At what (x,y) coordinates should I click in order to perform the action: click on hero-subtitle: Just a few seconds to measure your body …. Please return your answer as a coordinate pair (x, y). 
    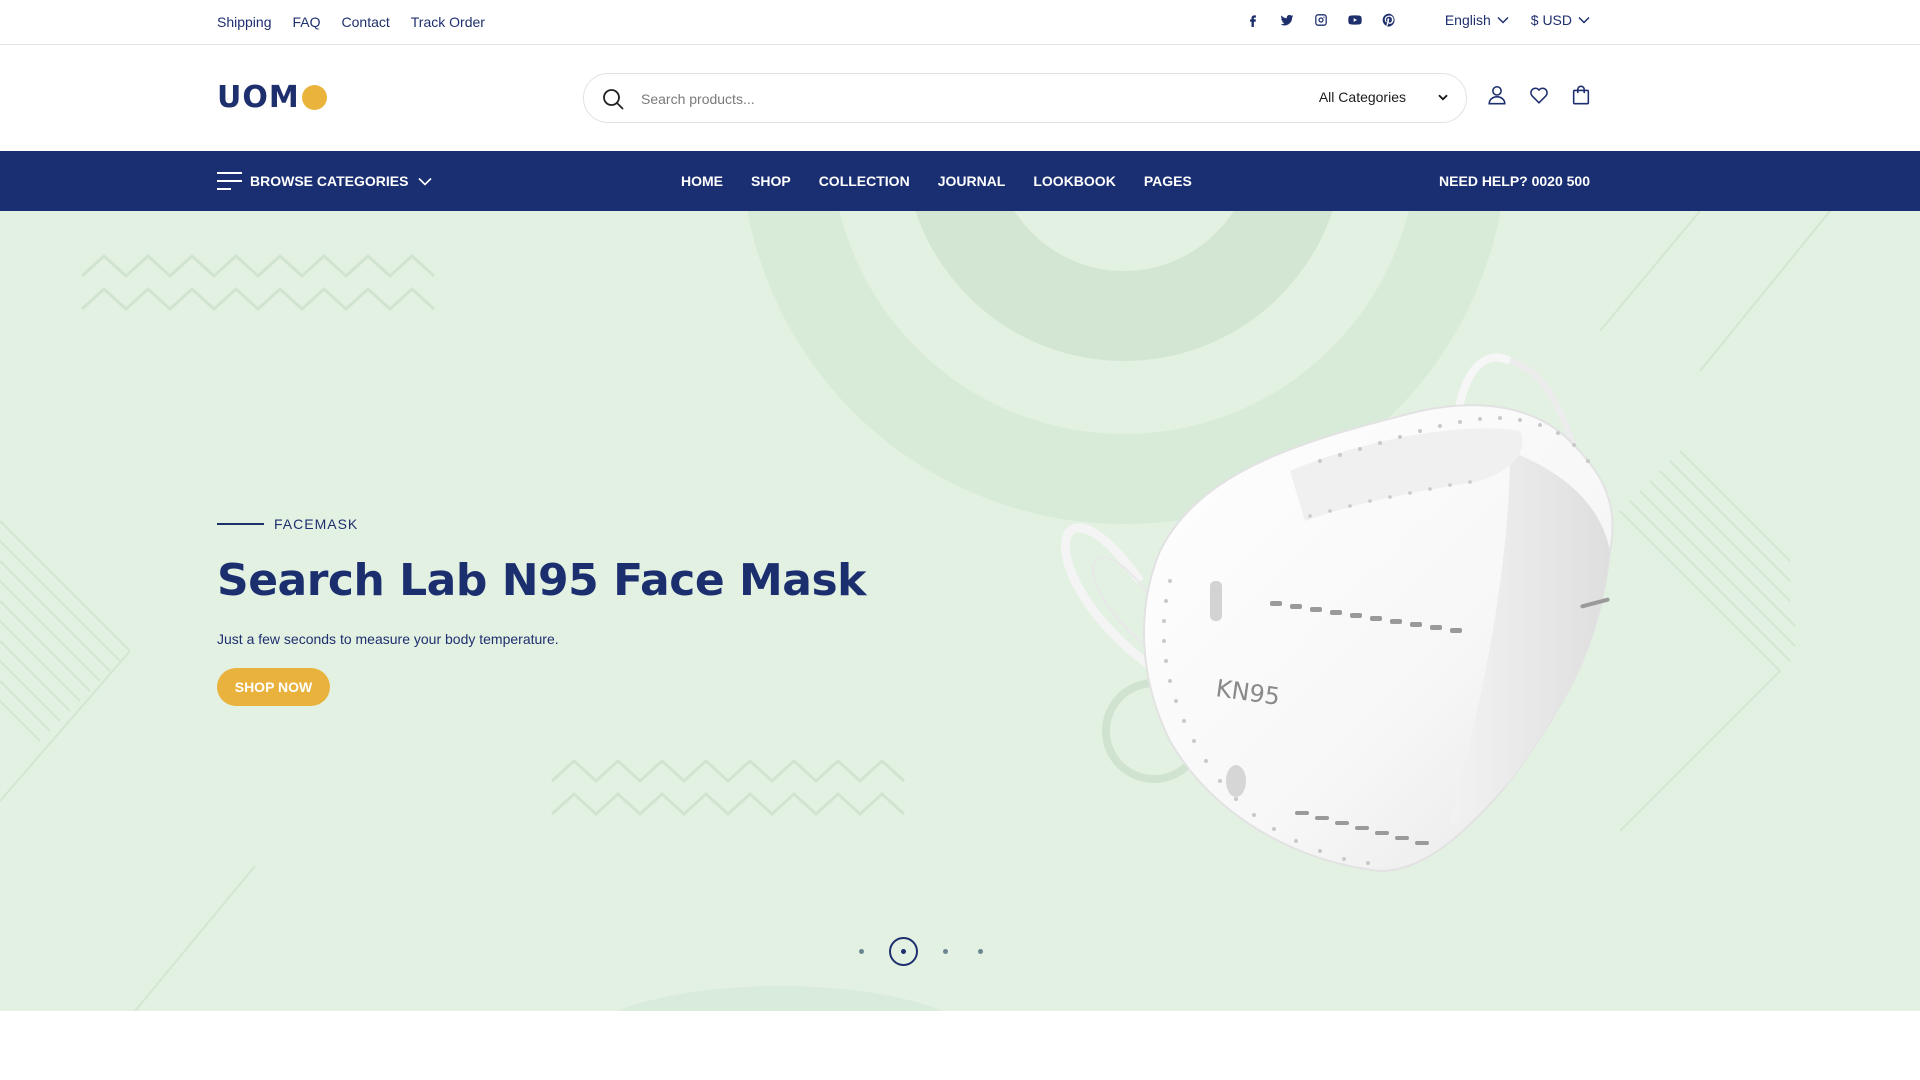
    Looking at the image, I should click on (388, 639).